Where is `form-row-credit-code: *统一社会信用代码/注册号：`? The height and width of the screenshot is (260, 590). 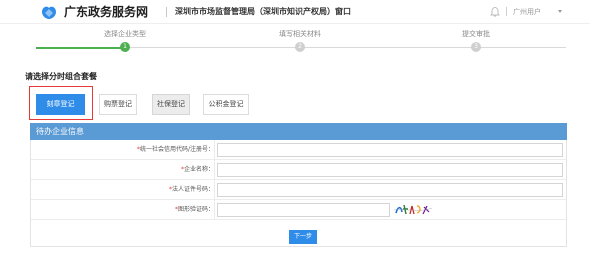
form-row-credit-code: *统一社会信用代码/注册号： is located at coordinates (298, 150).